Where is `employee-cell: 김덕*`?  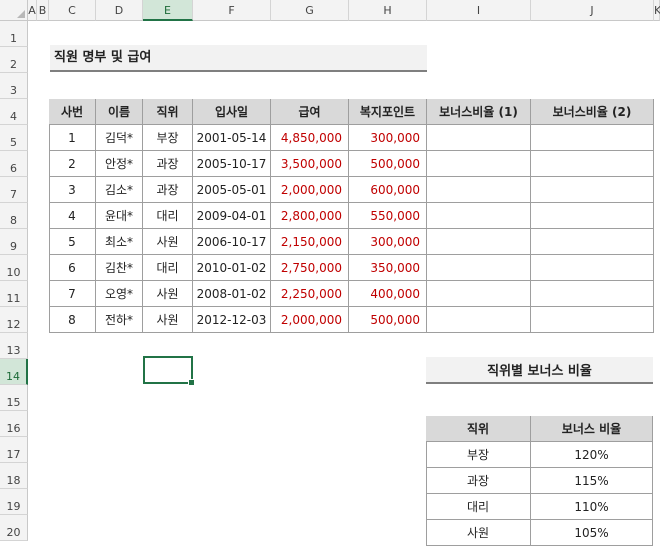 employee-cell: 김덕* is located at coordinates (119, 138).